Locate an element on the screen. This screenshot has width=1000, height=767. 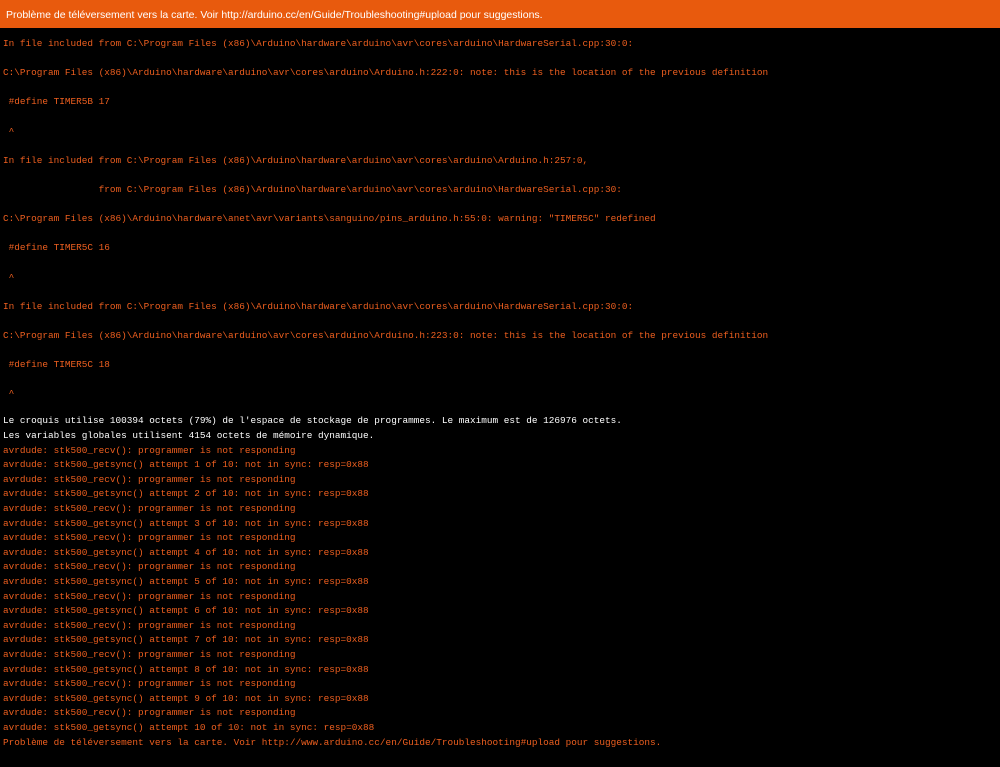
console-error-line: #define TIMER5C 18 is located at coordinates (56, 365).